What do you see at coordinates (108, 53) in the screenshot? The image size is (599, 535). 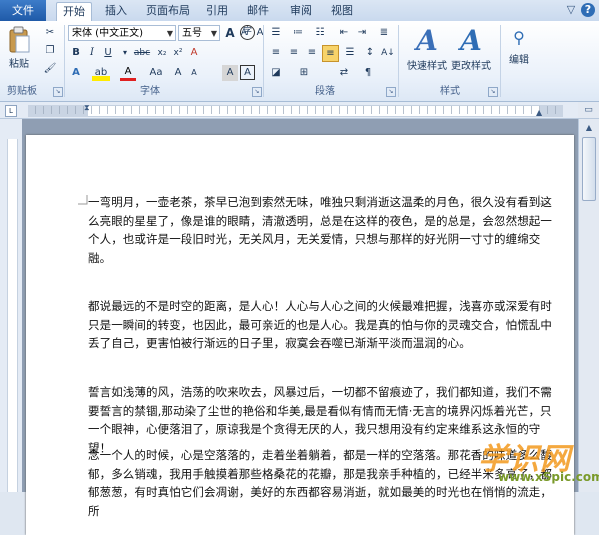 I see `underline-icon: U` at bounding box center [108, 53].